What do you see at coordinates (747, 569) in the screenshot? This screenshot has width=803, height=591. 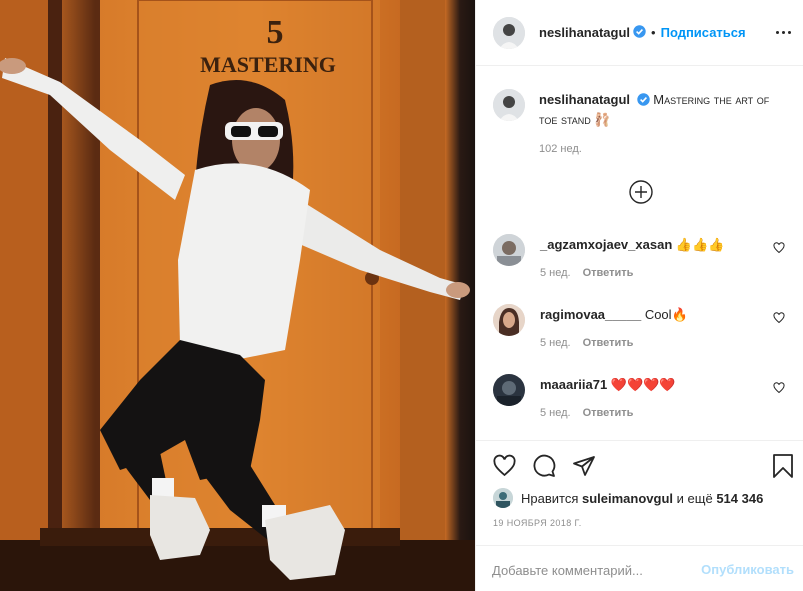 I see `publish-button: Опубликовать` at bounding box center [747, 569].